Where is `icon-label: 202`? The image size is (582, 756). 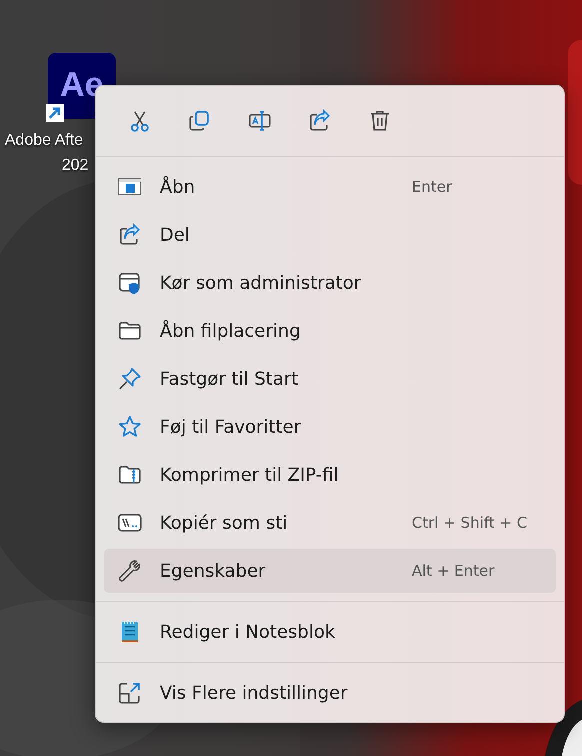
icon-label: 202 is located at coordinates (75, 166).